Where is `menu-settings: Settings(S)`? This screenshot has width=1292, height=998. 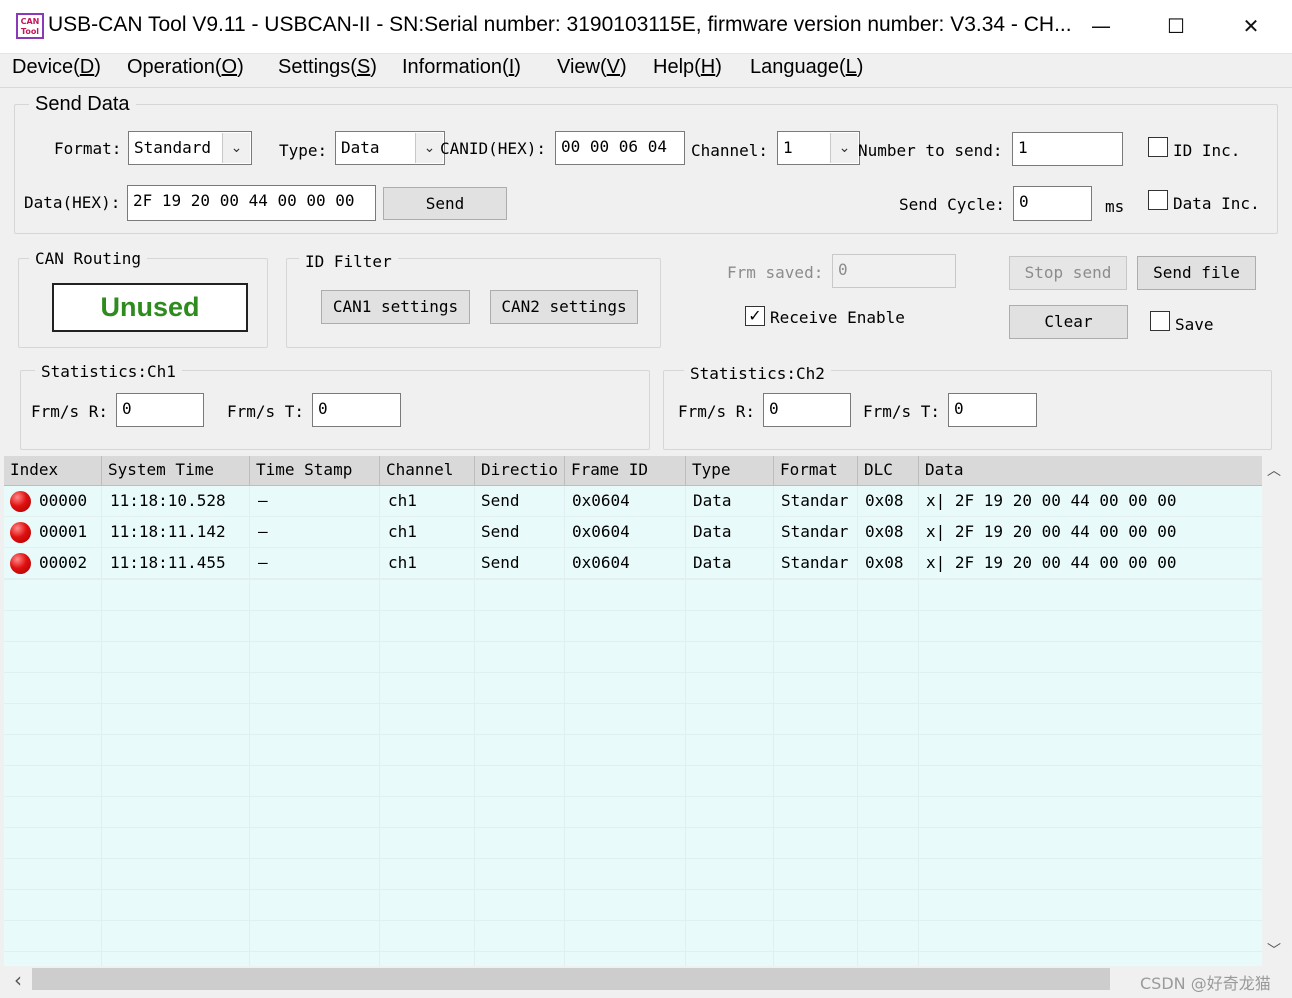
menu-settings: Settings(S) is located at coordinates (327, 67).